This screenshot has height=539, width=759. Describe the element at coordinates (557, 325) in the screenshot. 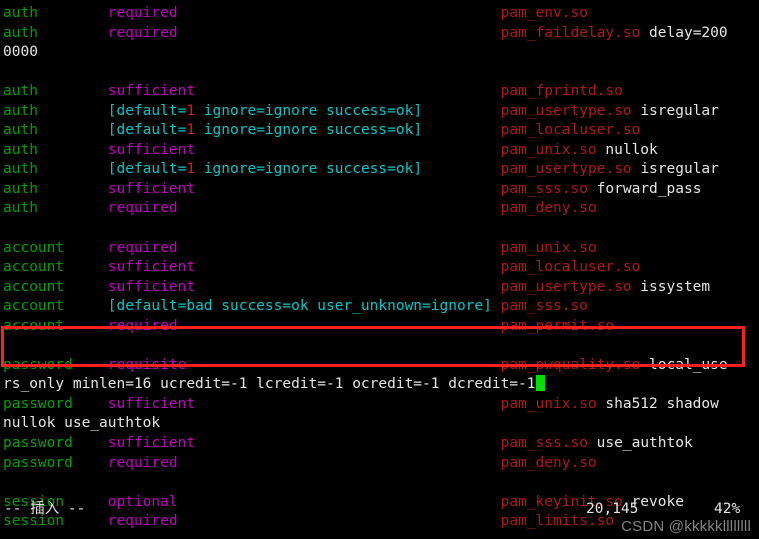

I see `pam-module: pam_permit.so` at that location.